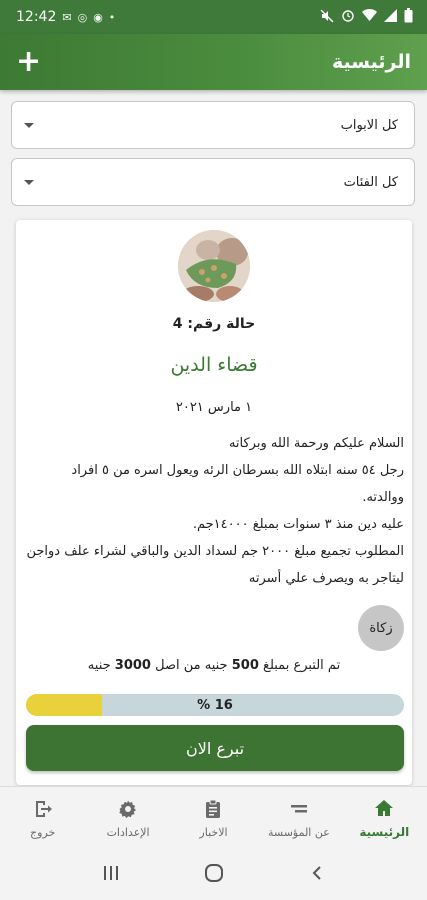 The image size is (427, 900). Describe the element at coordinates (111, 875) in the screenshot. I see `recent-apps-icon` at that location.